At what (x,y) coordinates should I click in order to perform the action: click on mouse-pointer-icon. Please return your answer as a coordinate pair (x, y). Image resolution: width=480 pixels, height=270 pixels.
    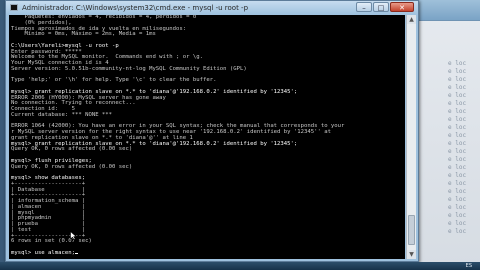
    Looking at the image, I should click on (73, 235).